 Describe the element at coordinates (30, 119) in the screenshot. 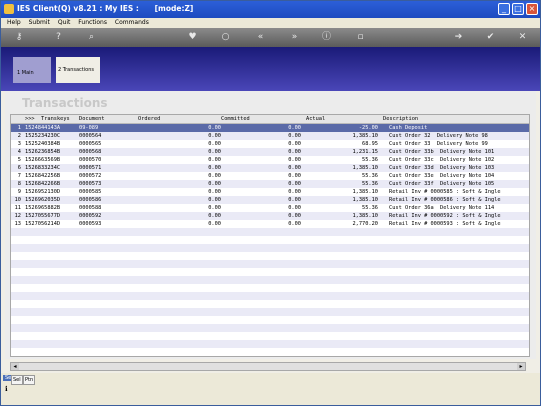

I see `header-marker: >>>` at that location.